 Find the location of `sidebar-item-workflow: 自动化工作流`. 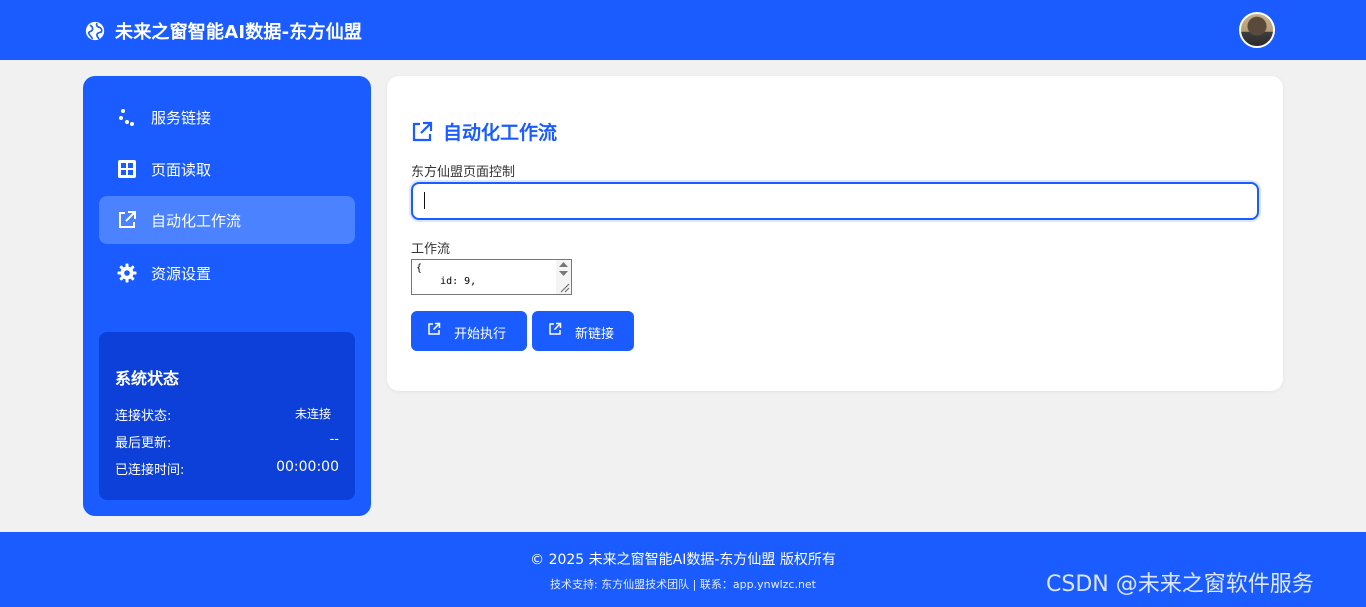

sidebar-item-workflow: 自动化工作流 is located at coordinates (227, 220).